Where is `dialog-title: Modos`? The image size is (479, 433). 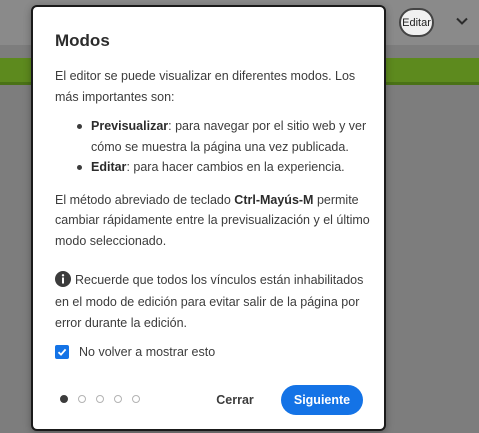 dialog-title: Modos is located at coordinates (82, 40).